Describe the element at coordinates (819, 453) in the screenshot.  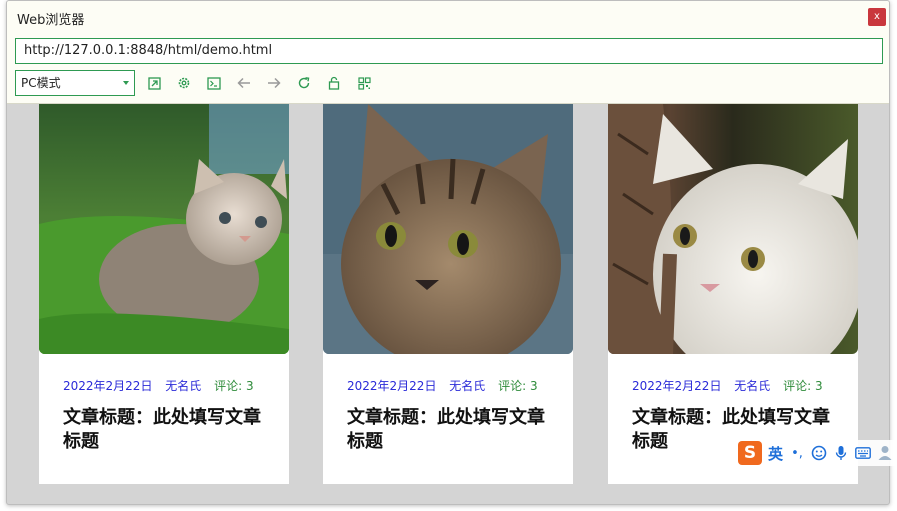
I see `emoji-icon` at that location.